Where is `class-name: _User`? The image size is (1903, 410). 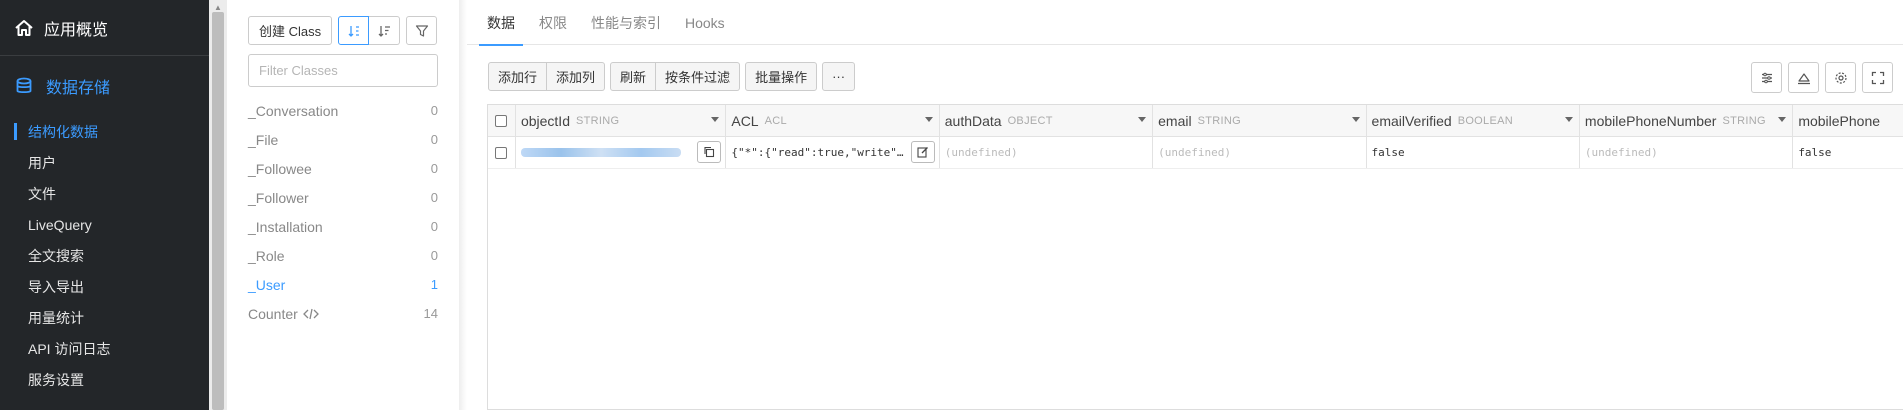
class-name: _User is located at coordinates (267, 284).